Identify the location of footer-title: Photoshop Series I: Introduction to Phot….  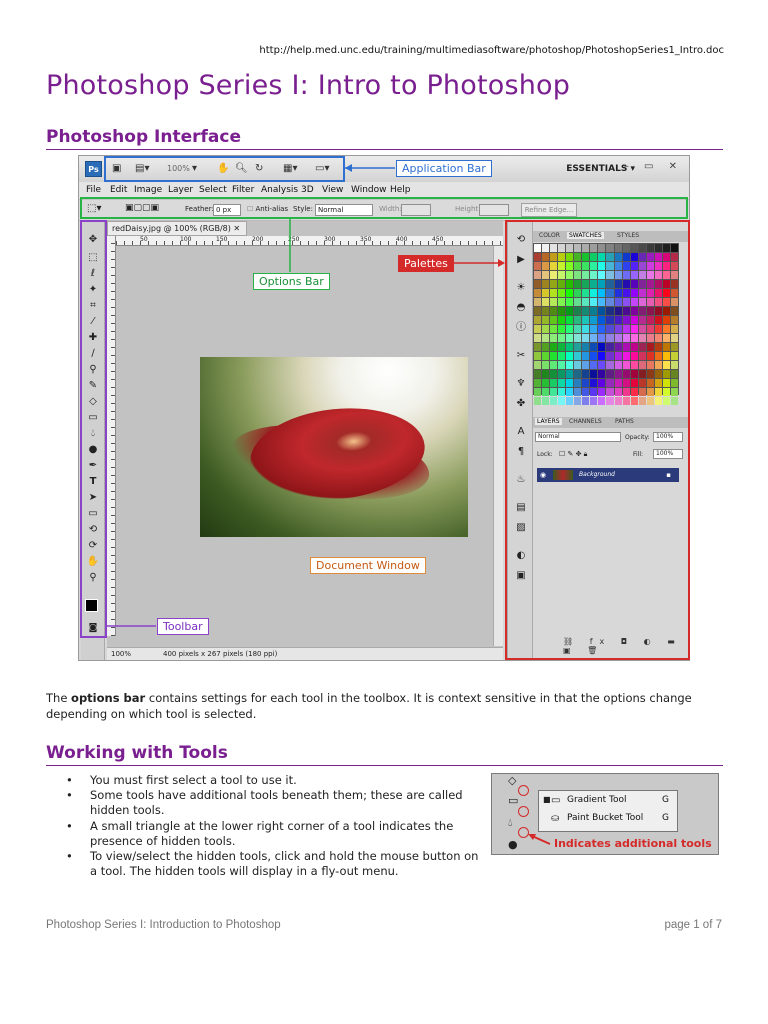
(163, 925).